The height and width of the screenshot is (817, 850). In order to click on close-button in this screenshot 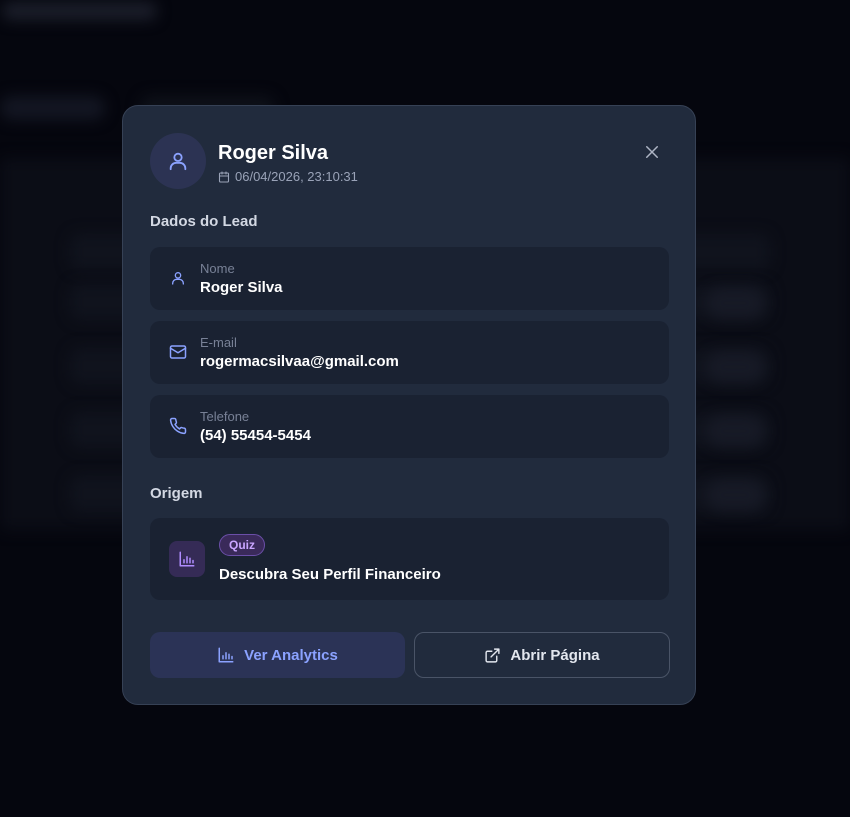, I will do `click(652, 152)`.